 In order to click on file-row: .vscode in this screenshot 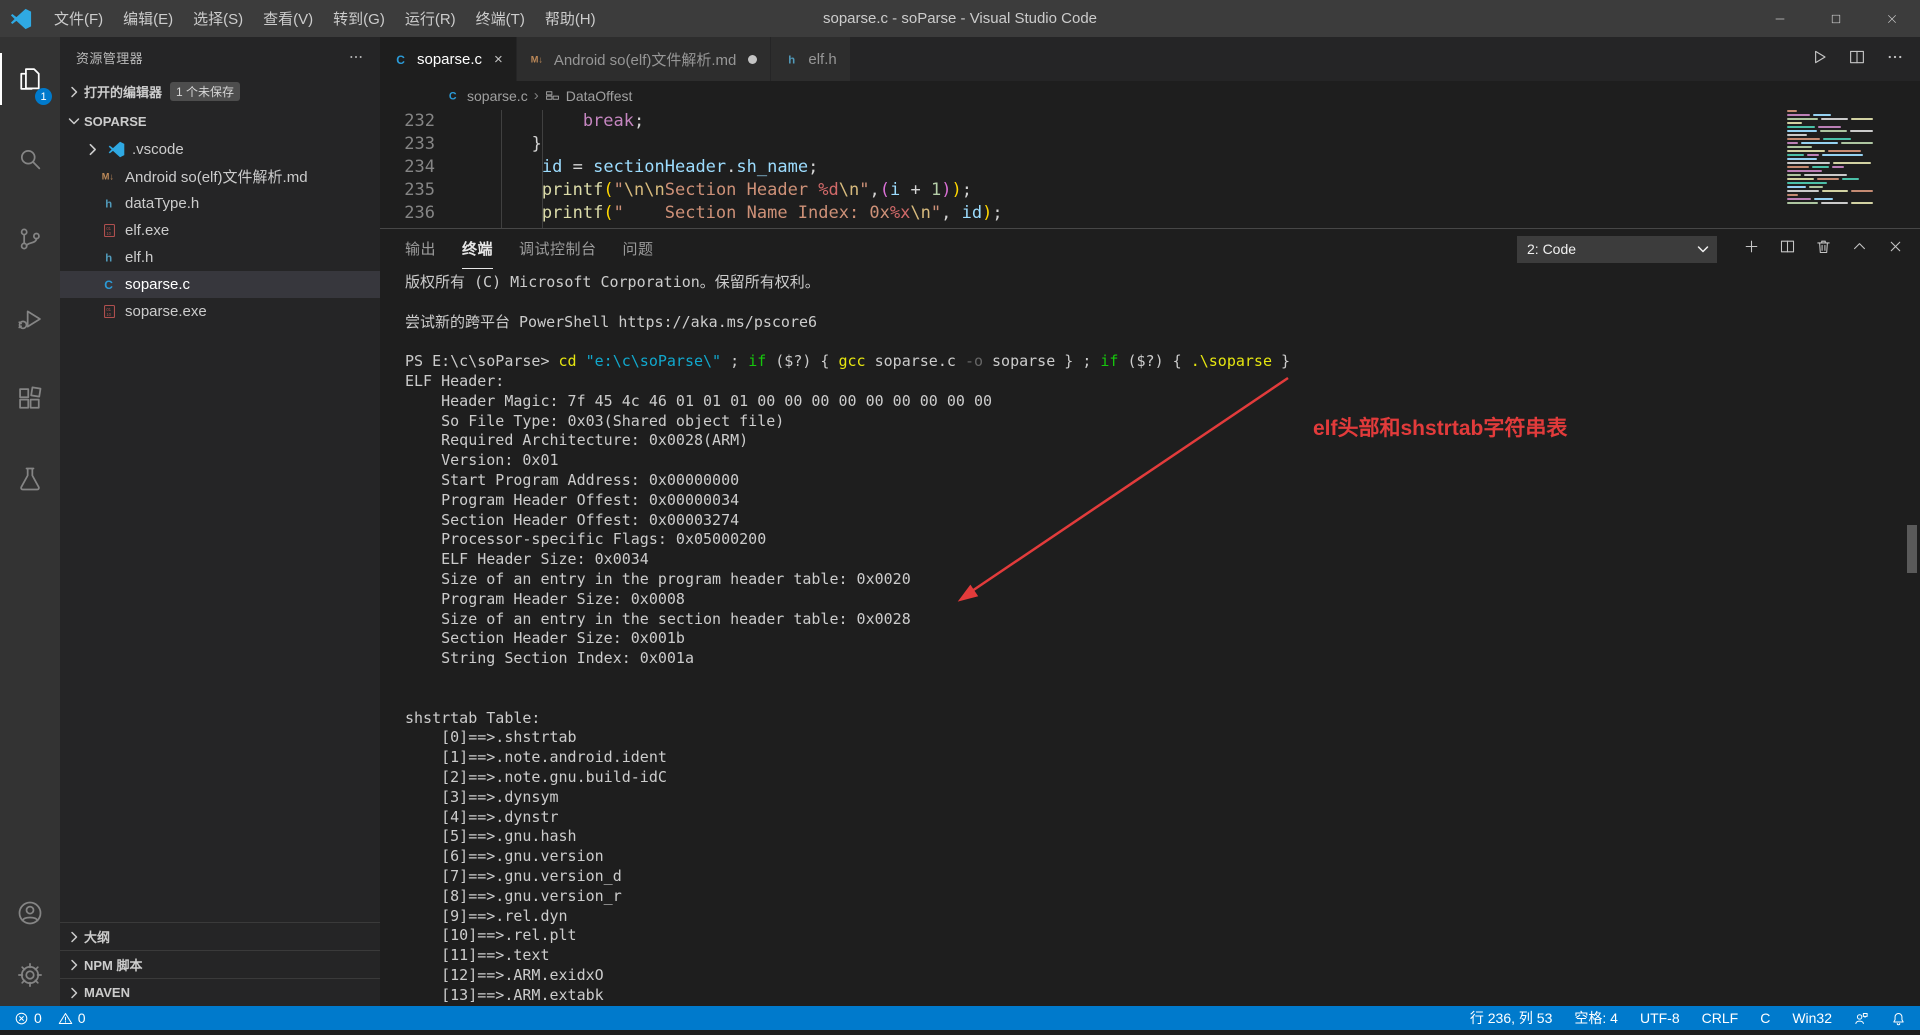, I will do `click(220, 149)`.